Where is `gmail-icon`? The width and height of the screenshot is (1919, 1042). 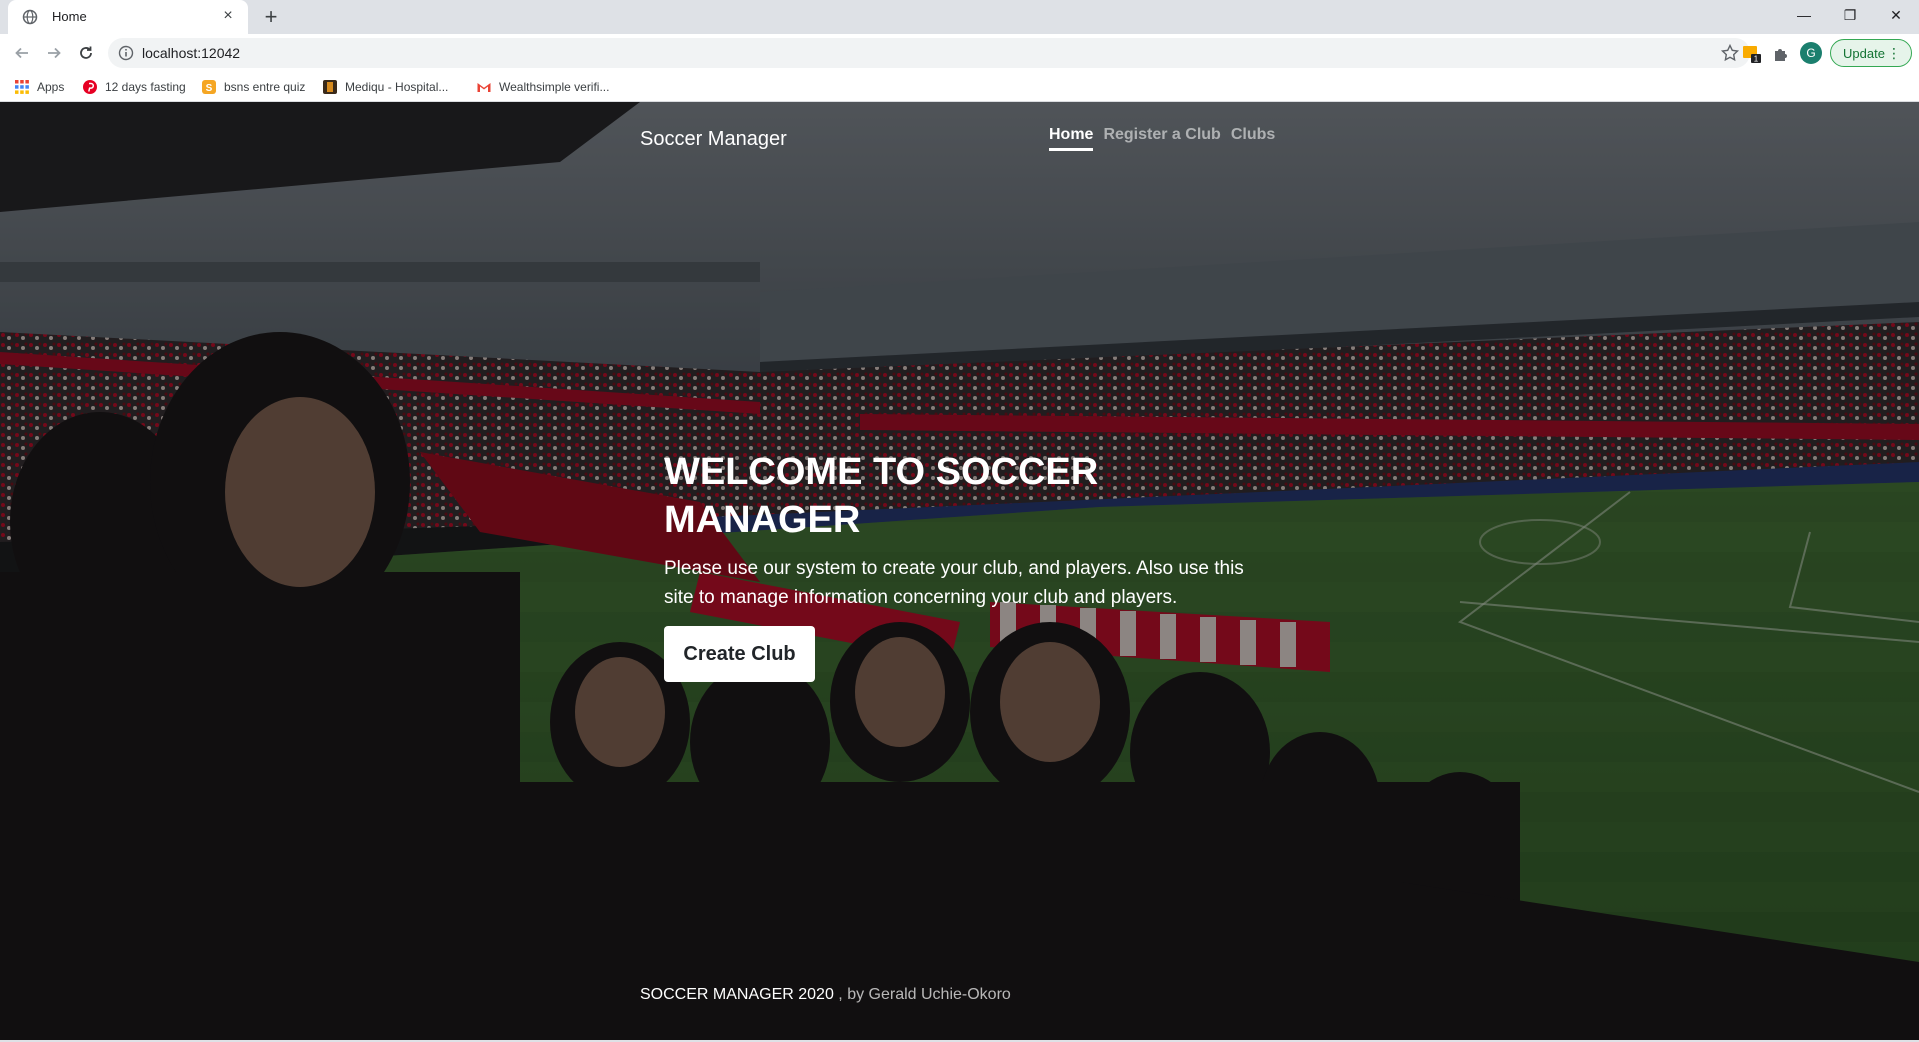
gmail-icon is located at coordinates (484, 87).